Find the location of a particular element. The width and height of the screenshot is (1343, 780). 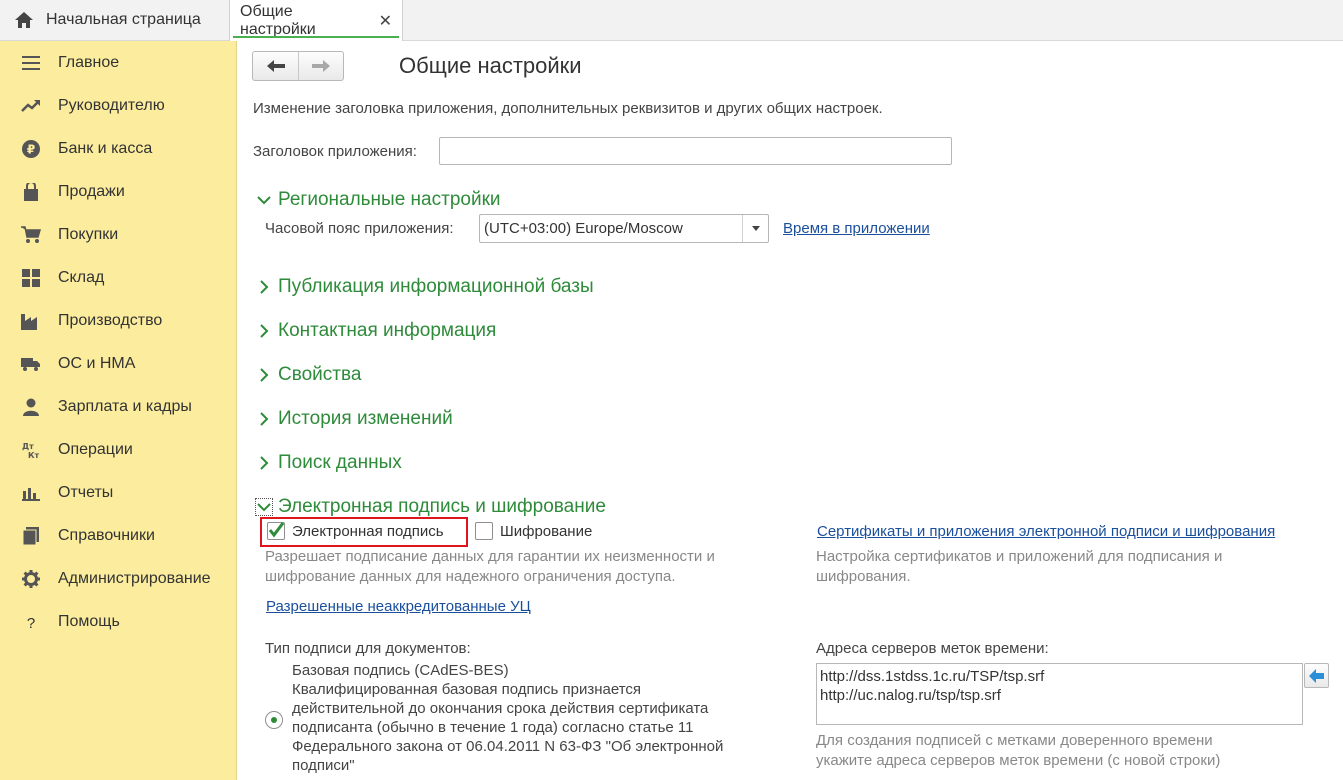

sidebar-item-label: ОС и НМА is located at coordinates (97, 363).